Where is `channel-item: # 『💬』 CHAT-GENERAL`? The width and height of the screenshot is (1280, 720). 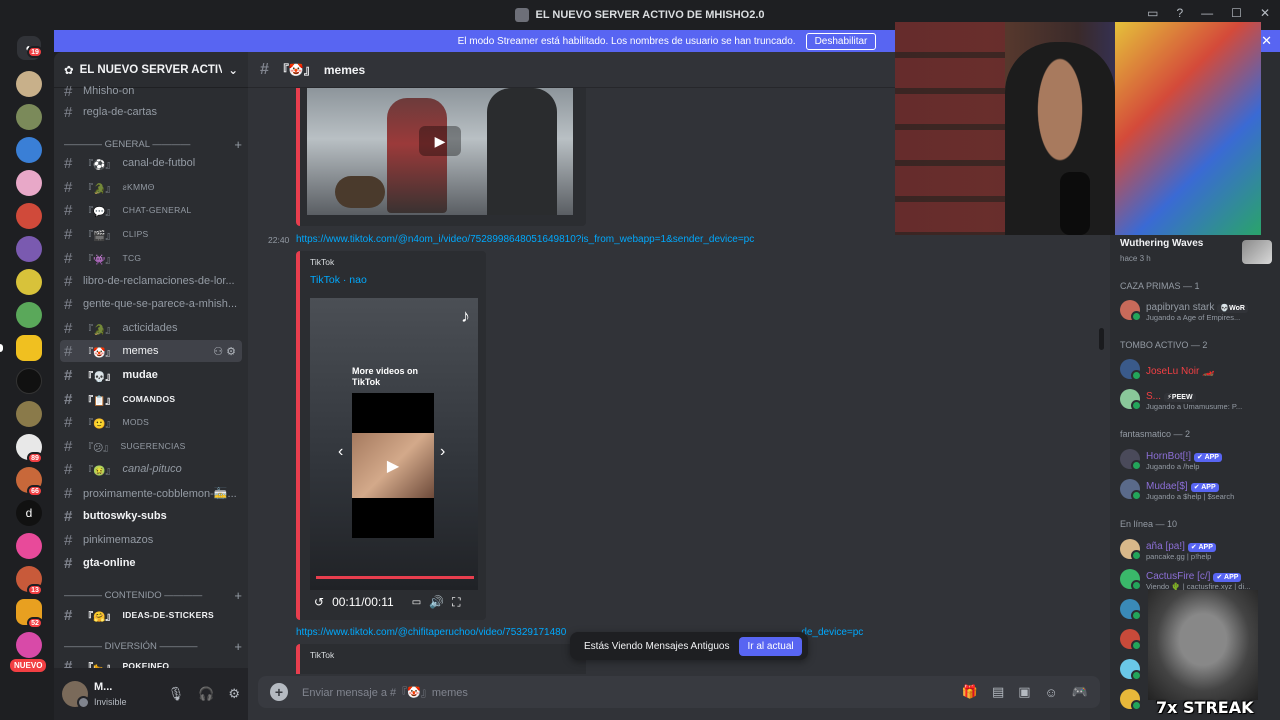
channel-item: # 『💬』 CHAT-GENERAL is located at coordinates (151, 210).